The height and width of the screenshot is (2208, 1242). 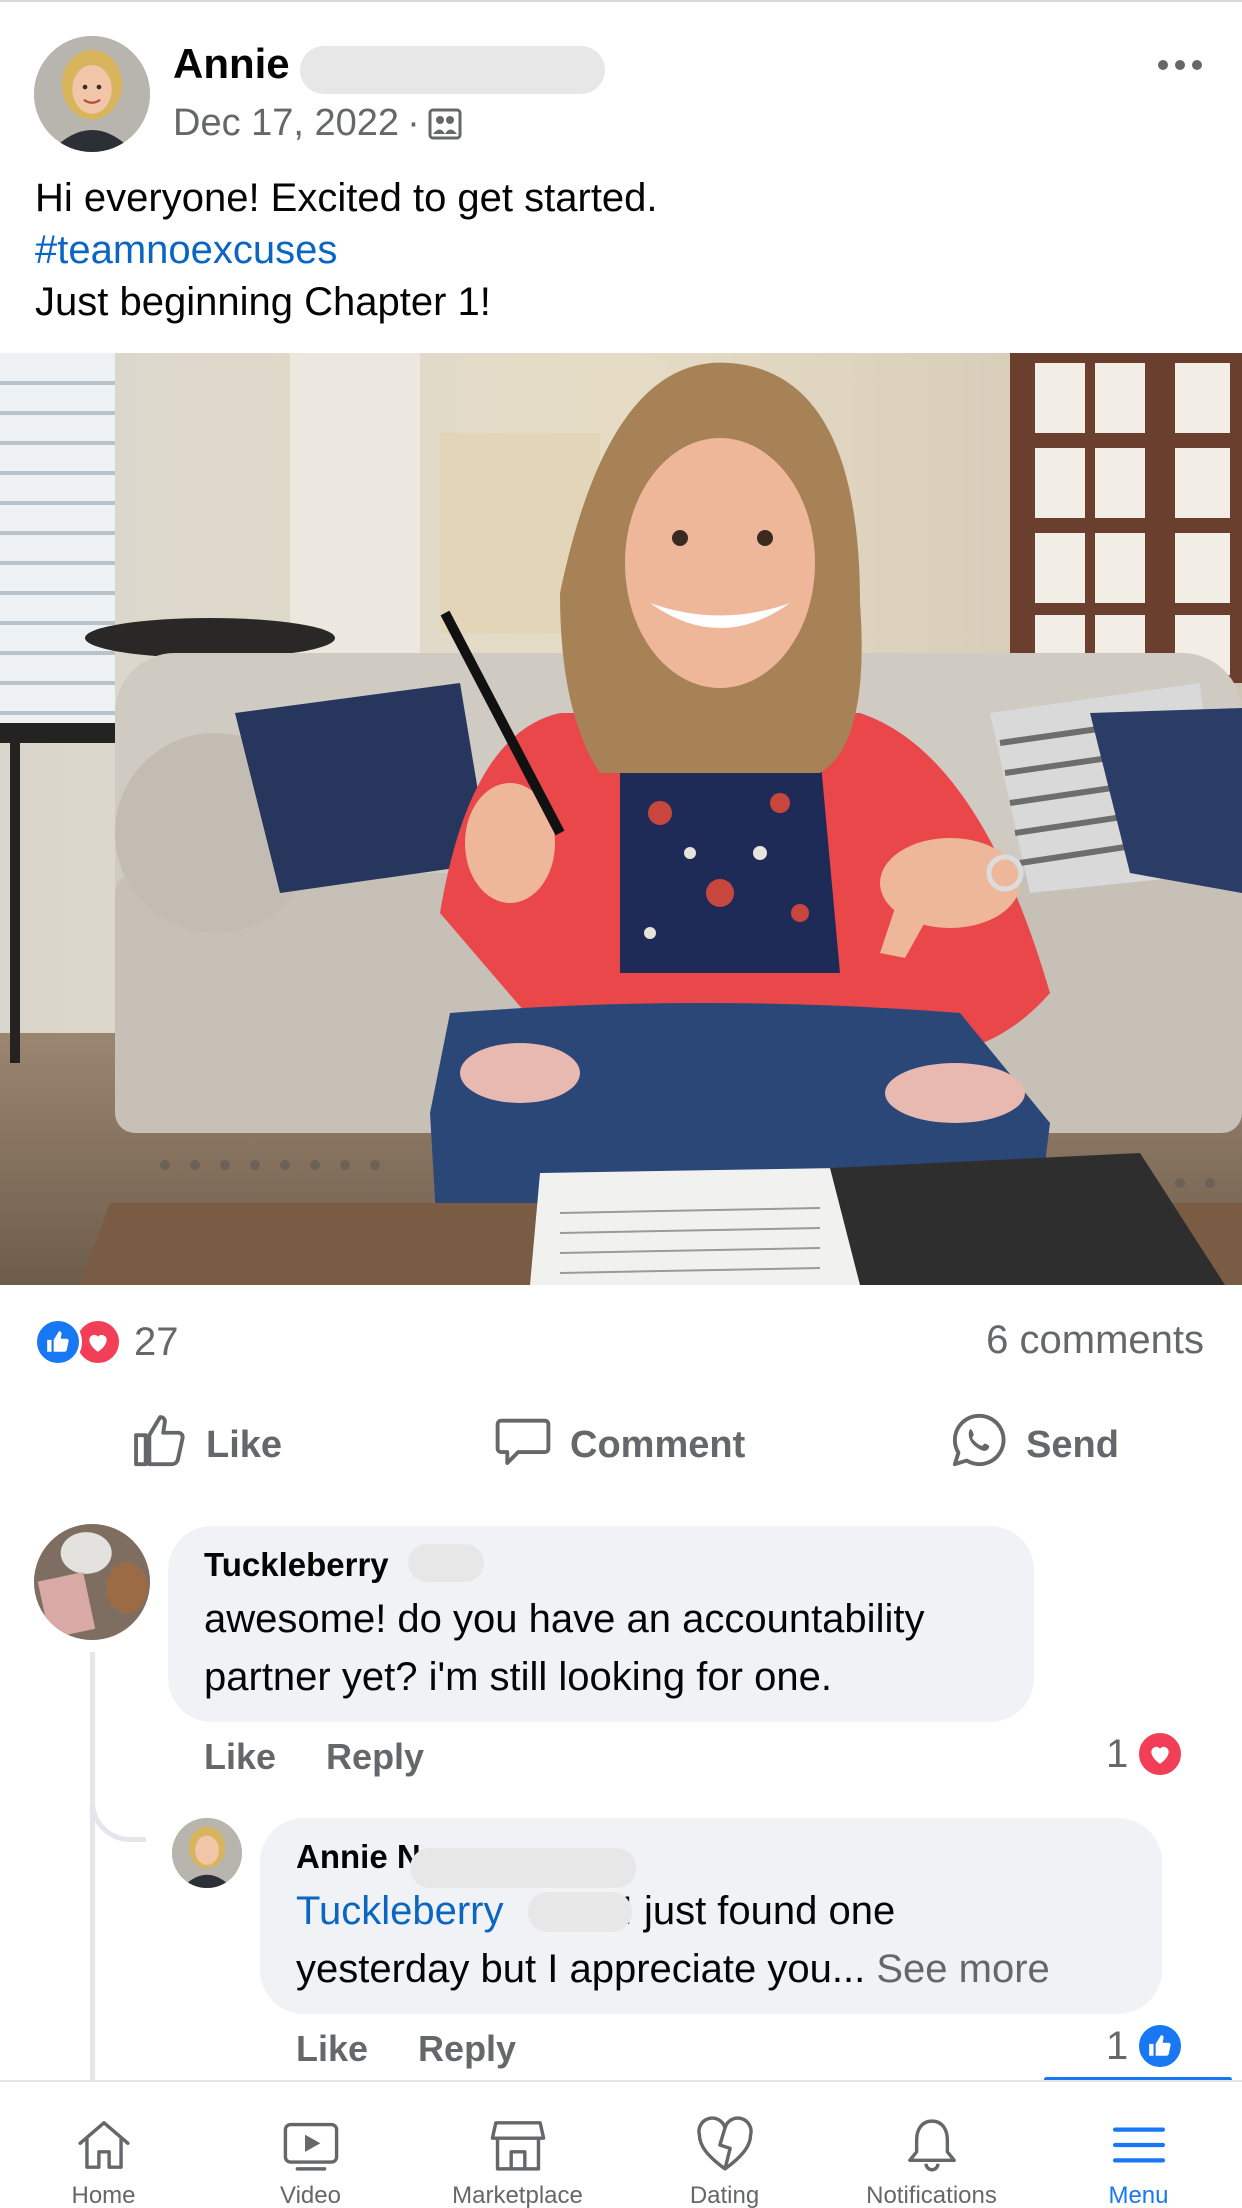 What do you see at coordinates (1160, 1754) in the screenshot?
I see `love-reaction-icon` at bounding box center [1160, 1754].